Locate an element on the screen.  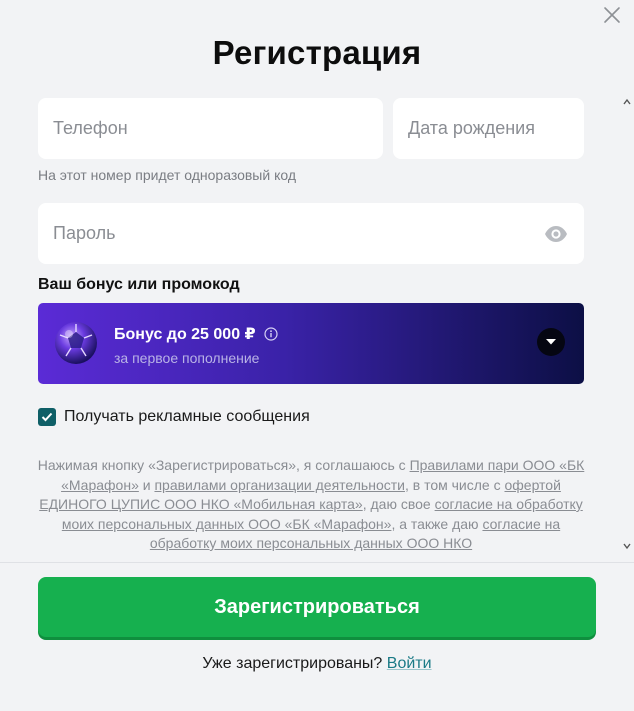
bonus-dropdown-button is located at coordinates (551, 342).